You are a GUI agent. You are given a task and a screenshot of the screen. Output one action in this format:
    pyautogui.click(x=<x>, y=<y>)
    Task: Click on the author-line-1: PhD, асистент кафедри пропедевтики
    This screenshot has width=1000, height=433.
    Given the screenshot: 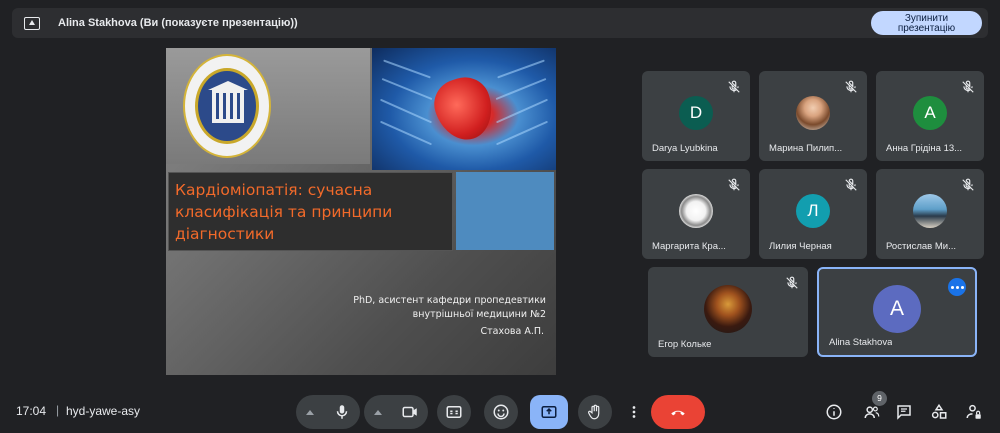 What is the action you would take?
    pyautogui.click(x=449, y=300)
    